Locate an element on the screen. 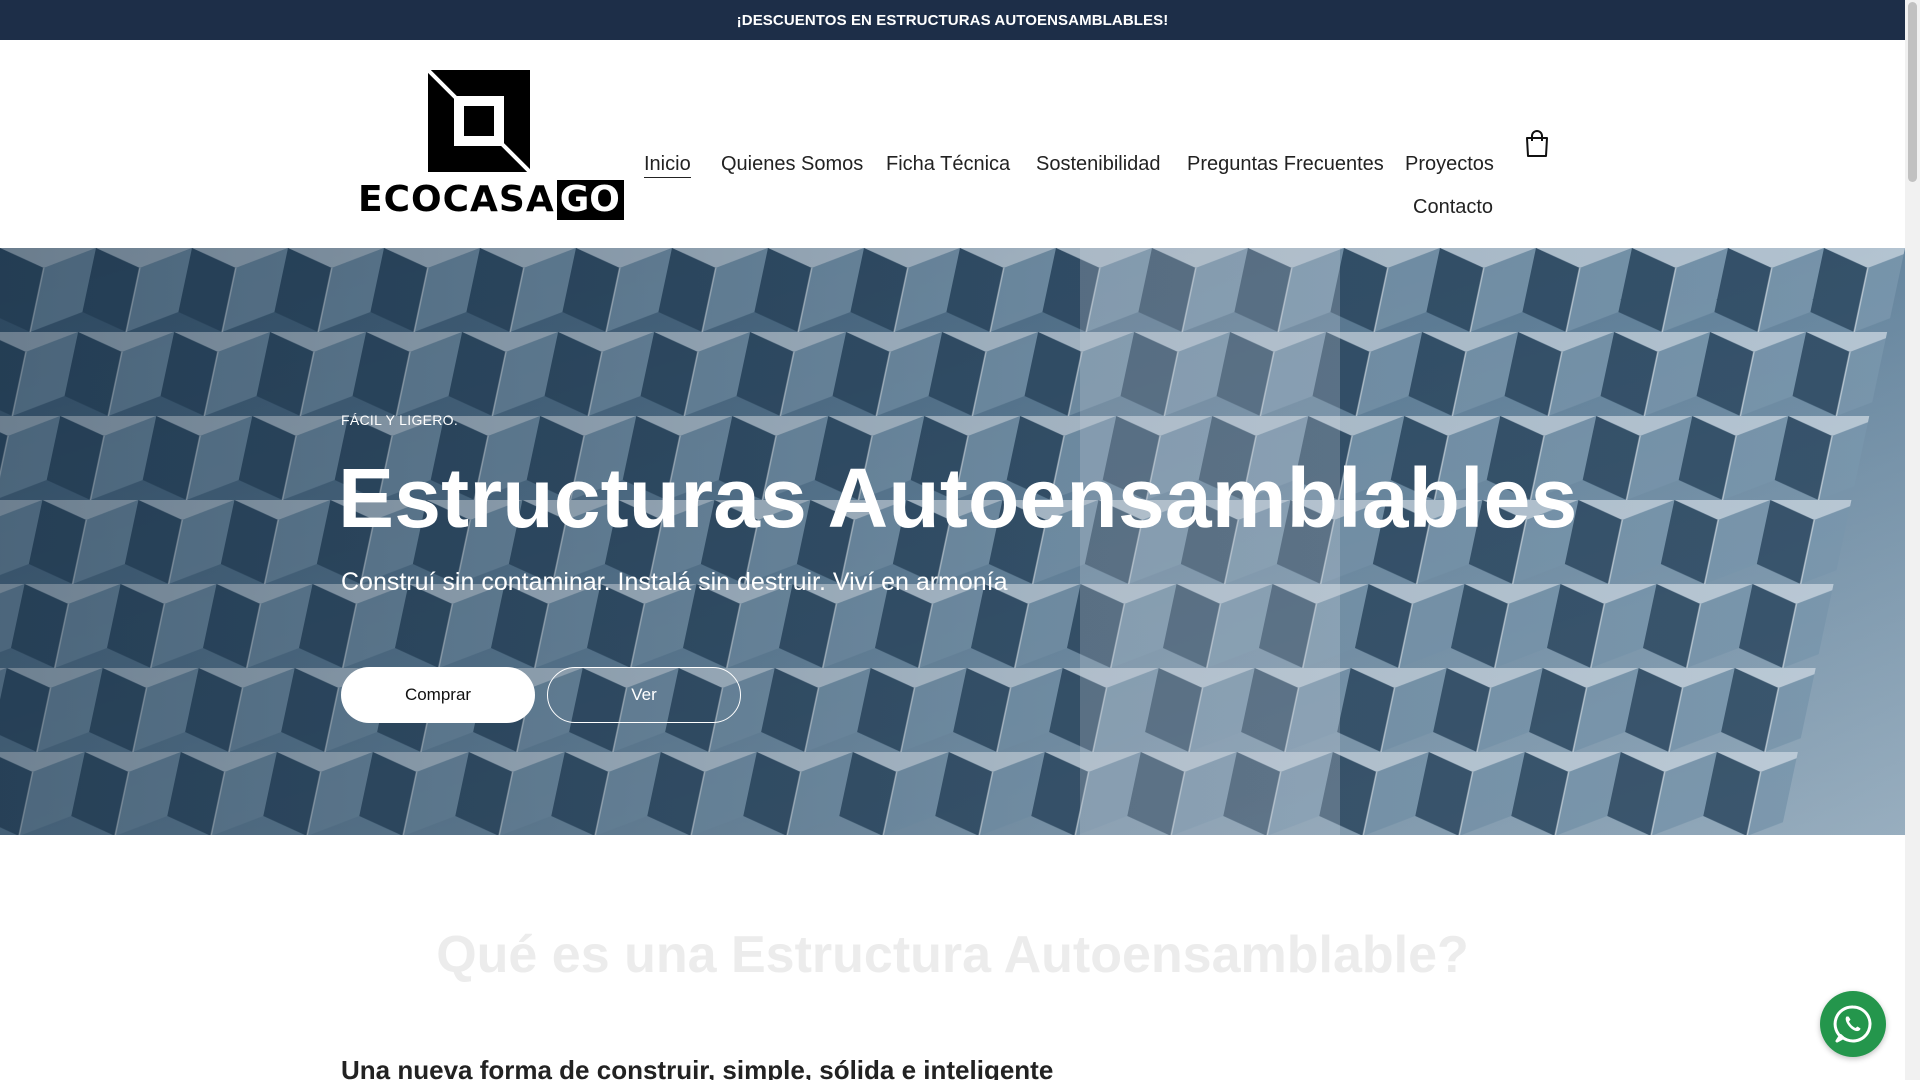  whatsapp-button is located at coordinates (1853, 1024).